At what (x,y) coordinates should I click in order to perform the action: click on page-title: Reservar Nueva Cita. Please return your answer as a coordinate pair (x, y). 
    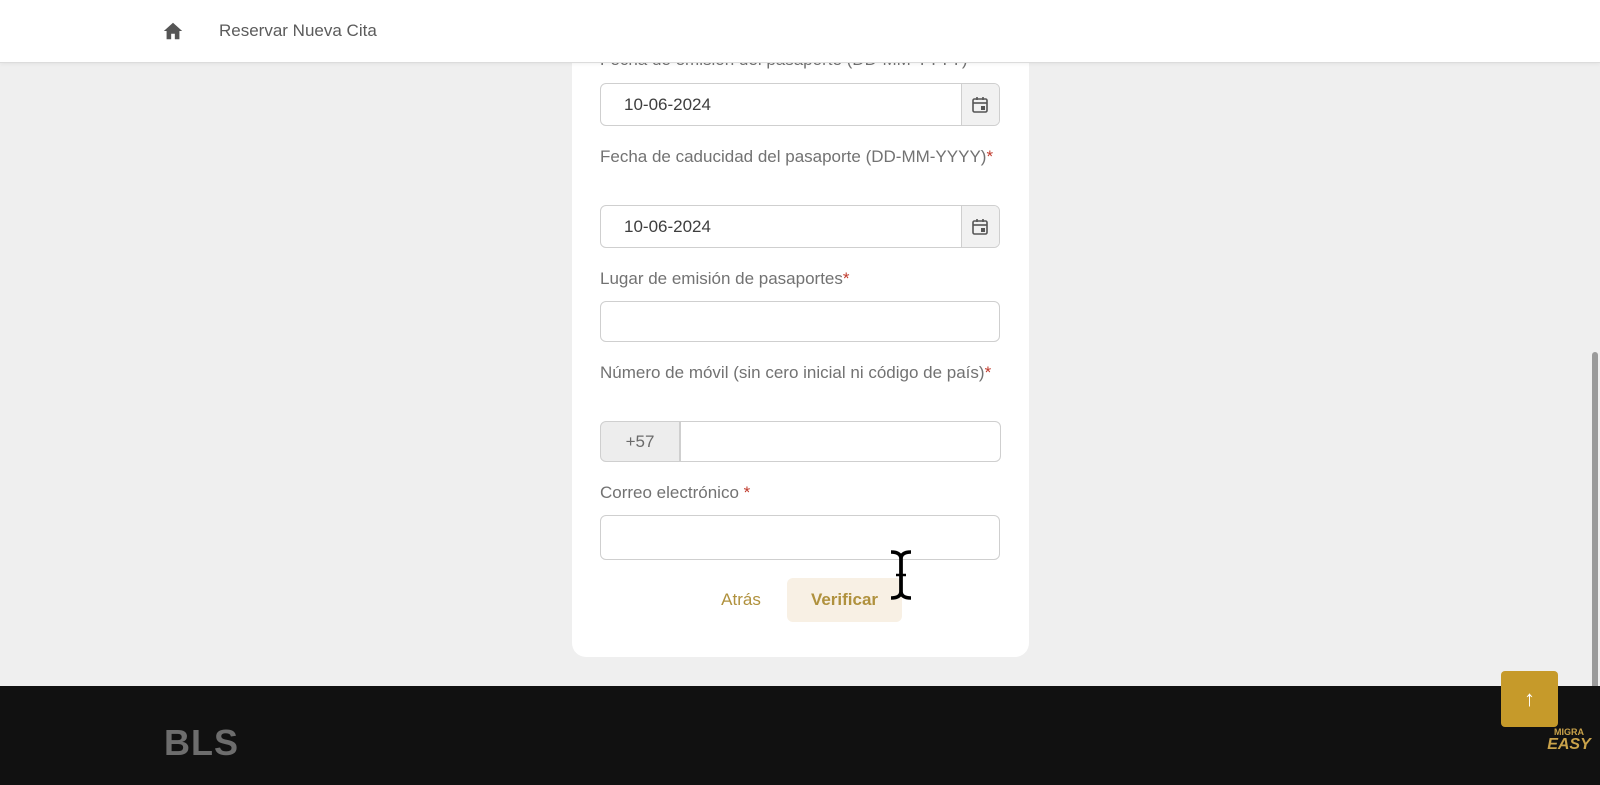
    Looking at the image, I should click on (298, 31).